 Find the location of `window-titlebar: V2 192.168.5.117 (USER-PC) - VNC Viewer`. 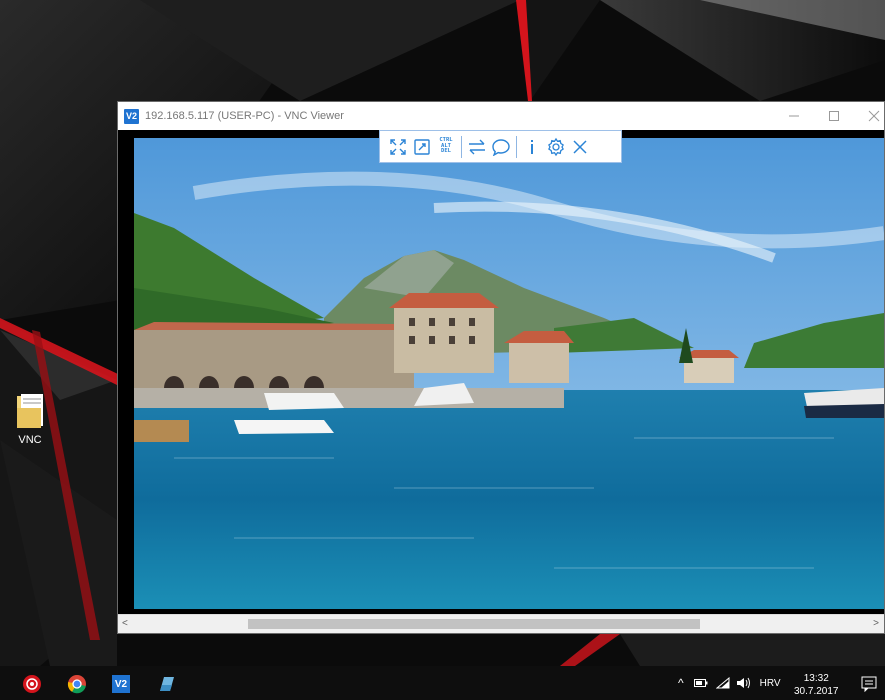

window-titlebar: V2 192.168.5.117 (USER-PC) - VNC Viewer is located at coordinates (501, 116).